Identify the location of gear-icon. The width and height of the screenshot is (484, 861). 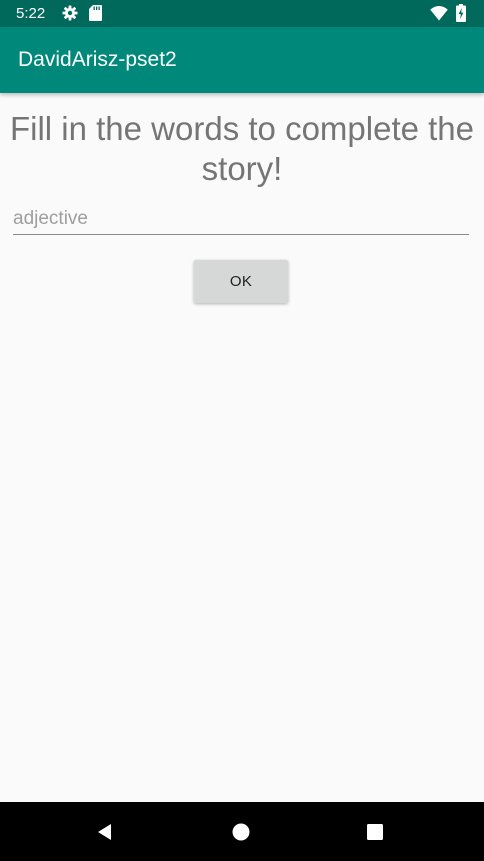
(70, 13).